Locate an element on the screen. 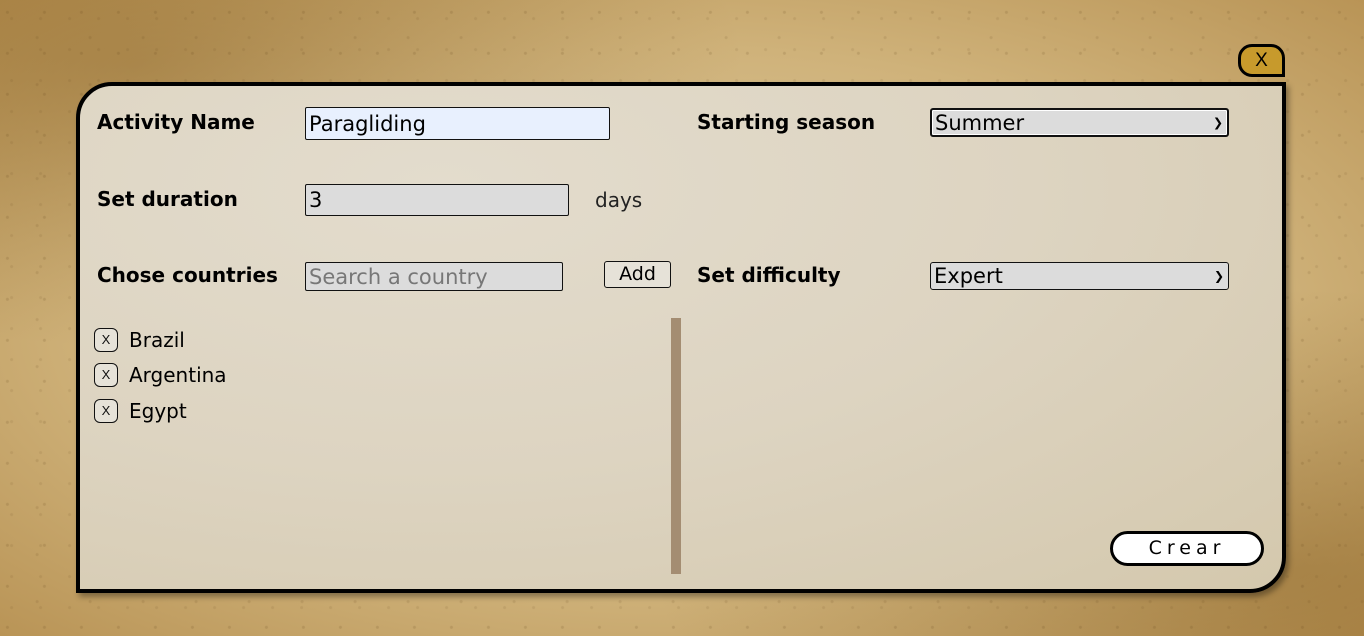 This screenshot has width=1364, height=636. list-item: X Brazil is located at coordinates (160, 340).